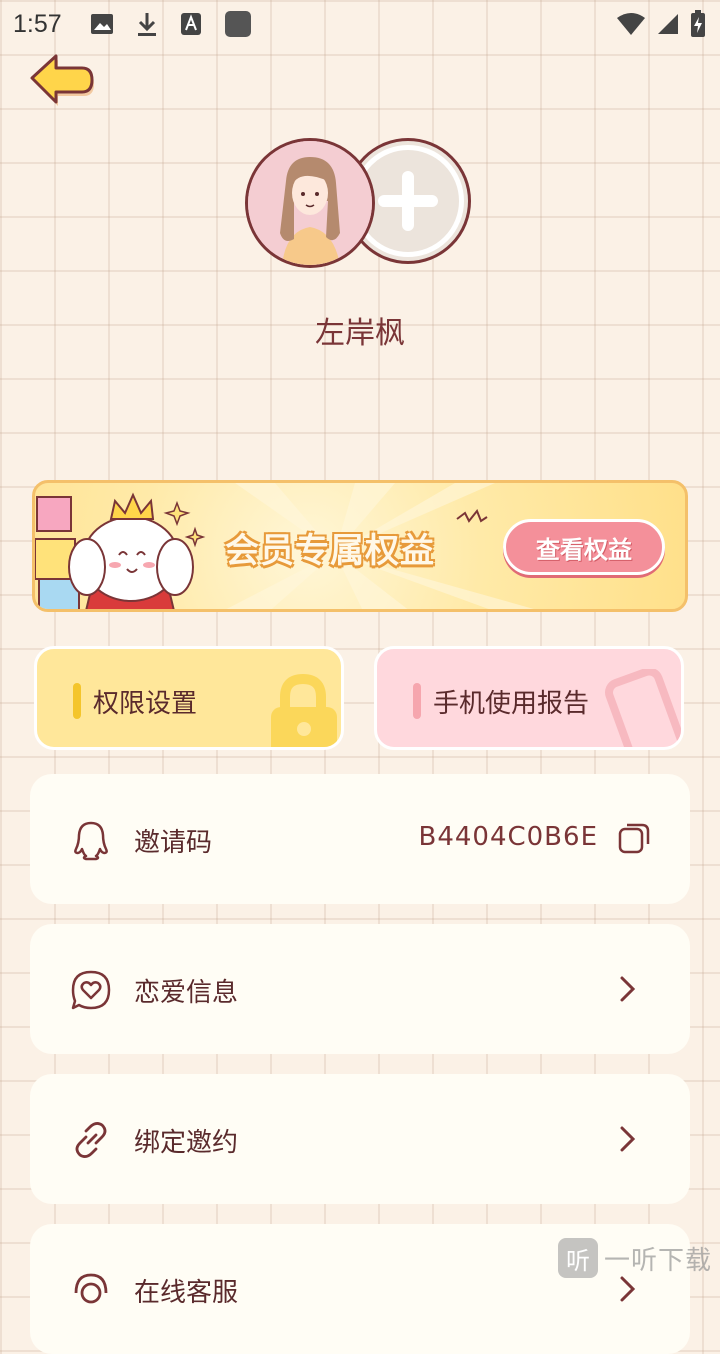 This screenshot has height=1354, width=720. I want to click on back-arrow-icon, so click(62, 80).